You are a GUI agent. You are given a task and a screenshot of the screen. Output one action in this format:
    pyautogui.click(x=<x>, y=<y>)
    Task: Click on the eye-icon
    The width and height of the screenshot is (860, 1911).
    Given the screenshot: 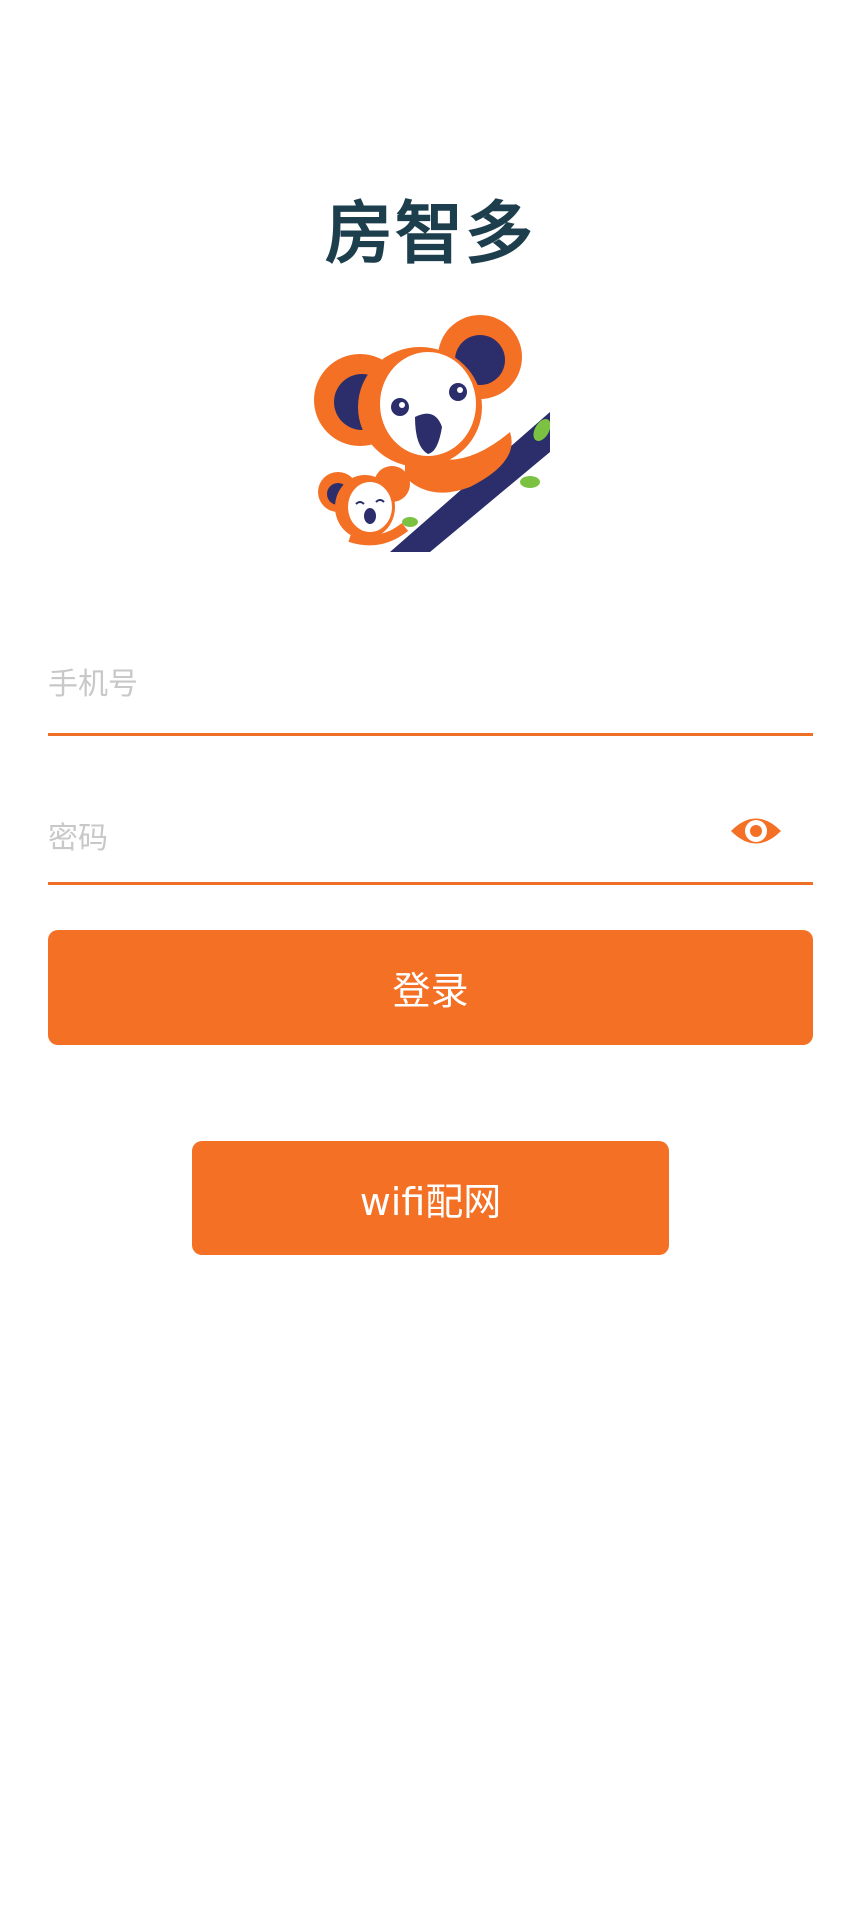 What is the action you would take?
    pyautogui.click(x=756, y=831)
    